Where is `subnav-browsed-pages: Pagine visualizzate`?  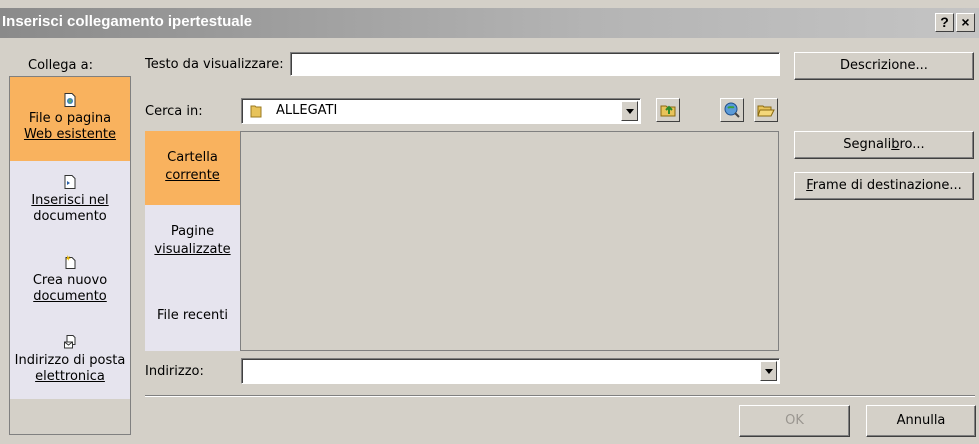
subnav-browsed-pages: Pagine visualizzate is located at coordinates (192, 245).